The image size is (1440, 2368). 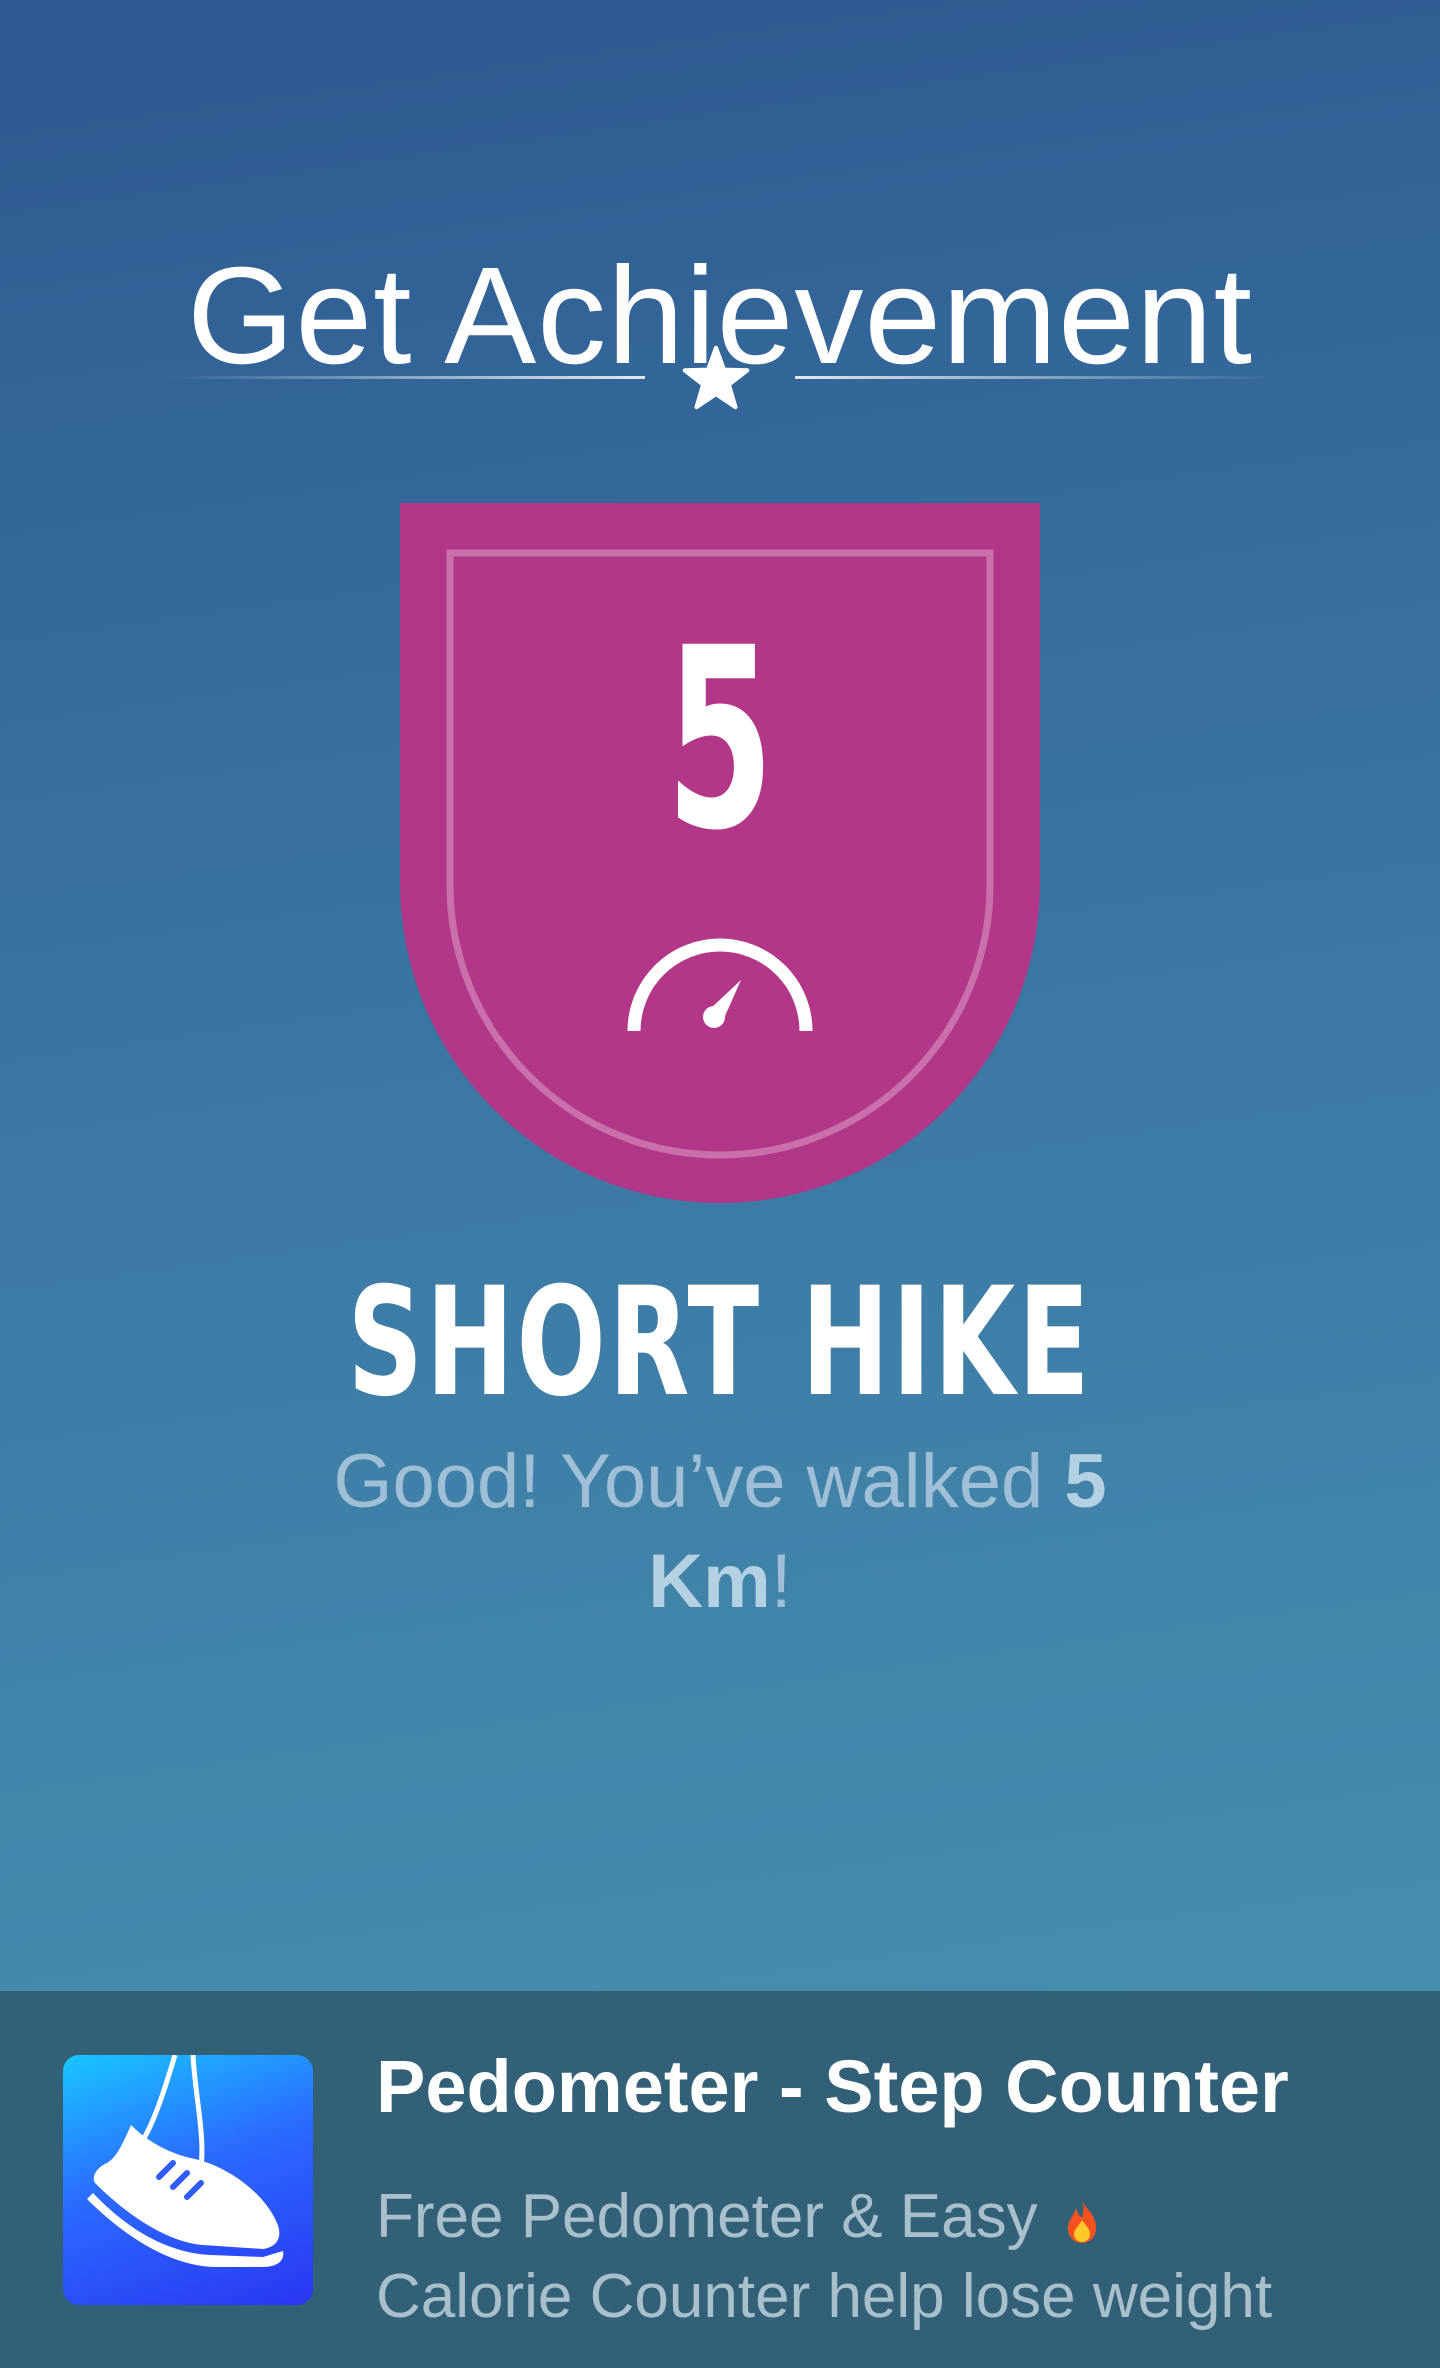 I want to click on ad-description-line1: Free Pedometer & Easy, so click(x=707, y=2216).